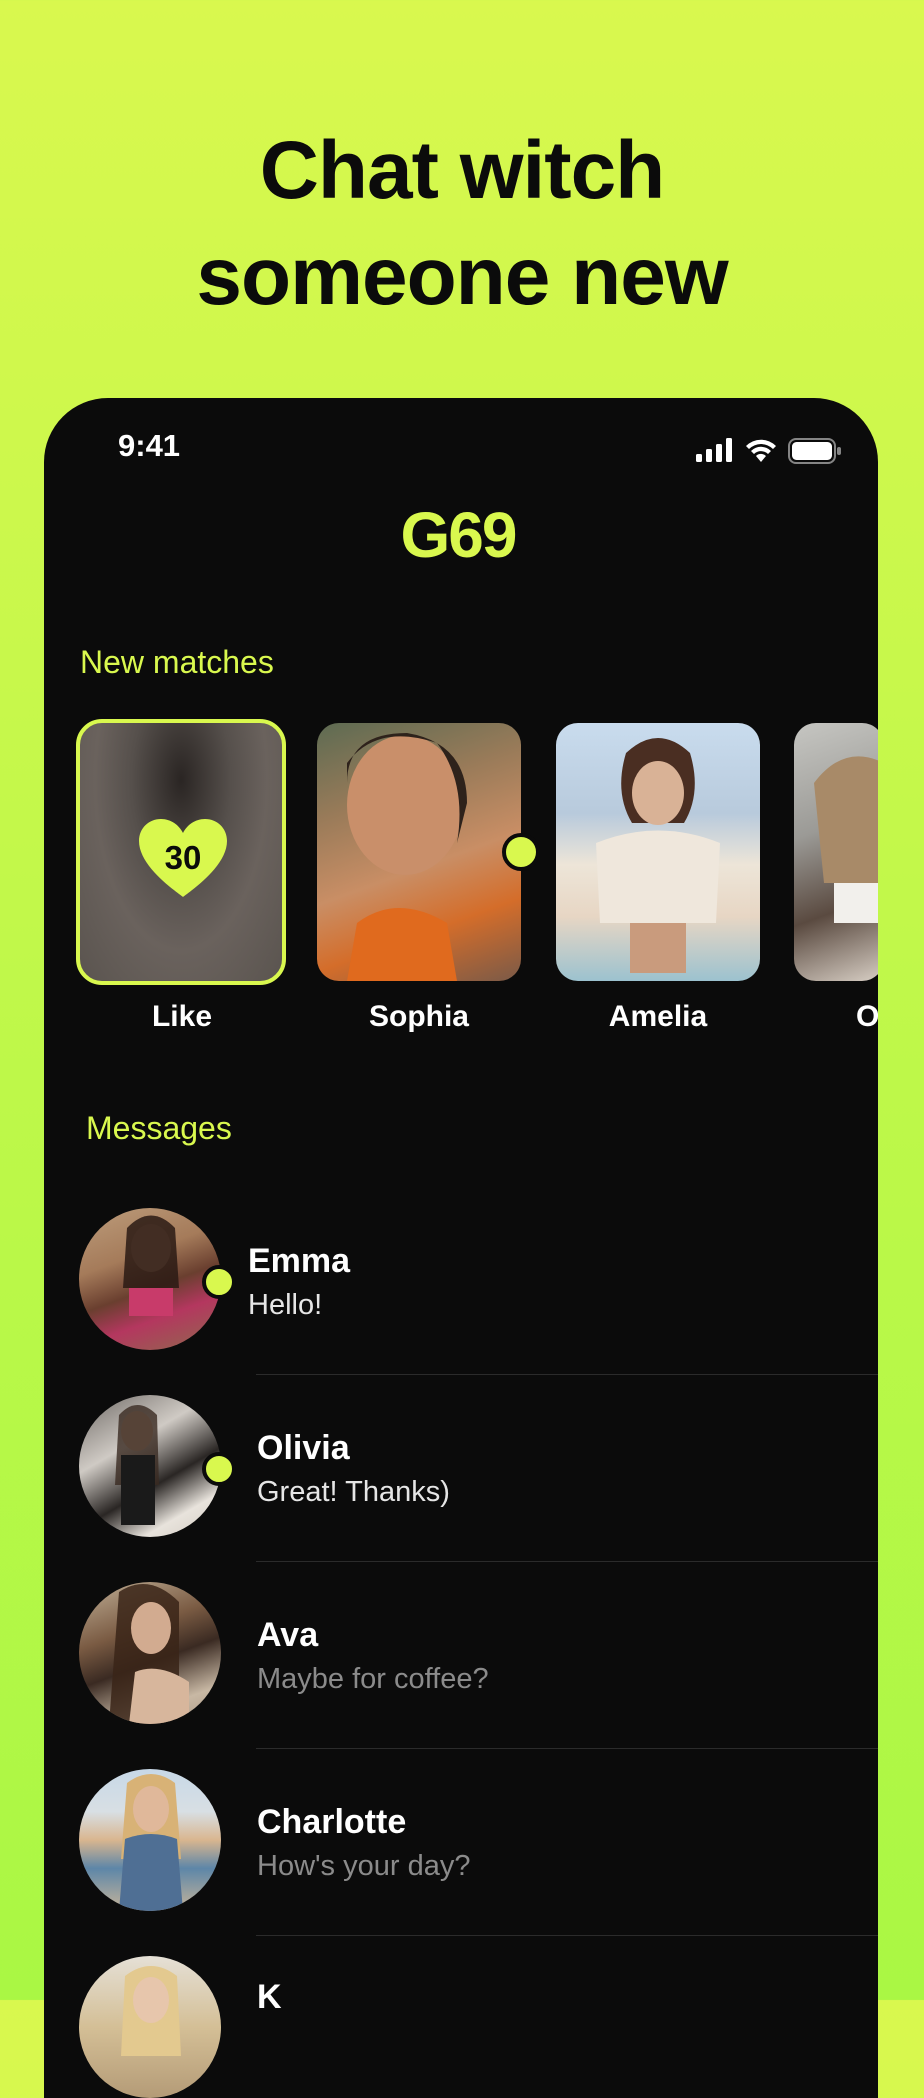 The width and height of the screenshot is (924, 2098). I want to click on match-card-amelia, so click(658, 852).